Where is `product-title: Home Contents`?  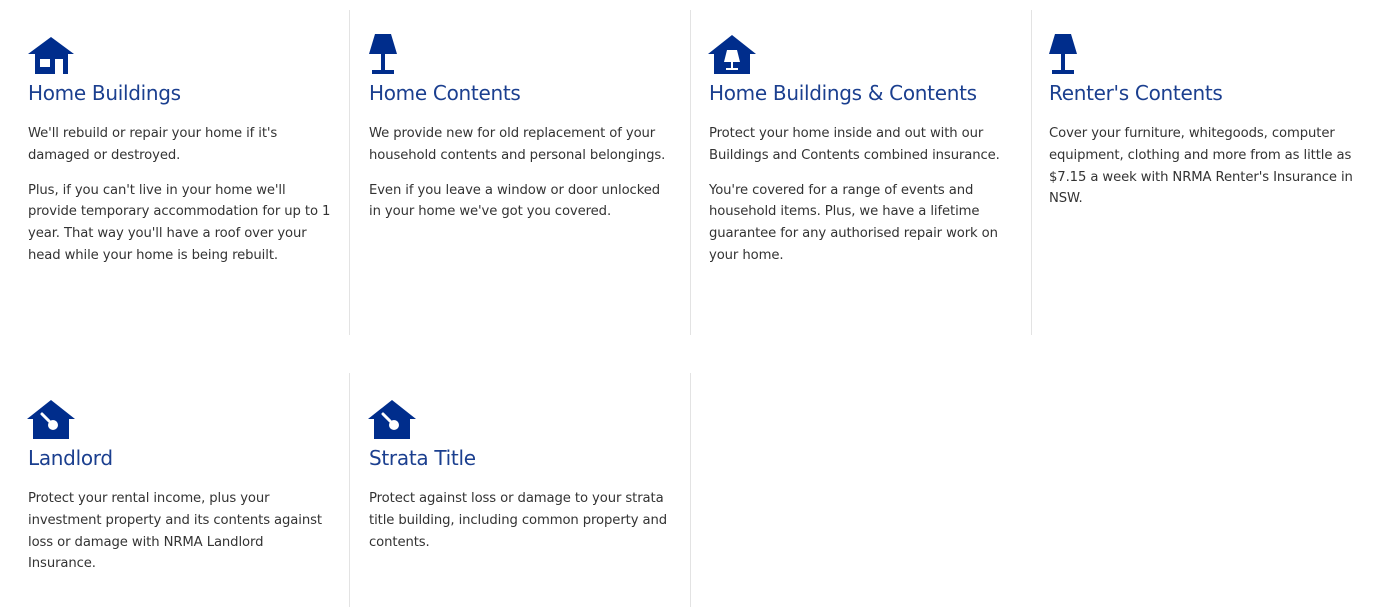 product-title: Home Contents is located at coordinates (521, 93).